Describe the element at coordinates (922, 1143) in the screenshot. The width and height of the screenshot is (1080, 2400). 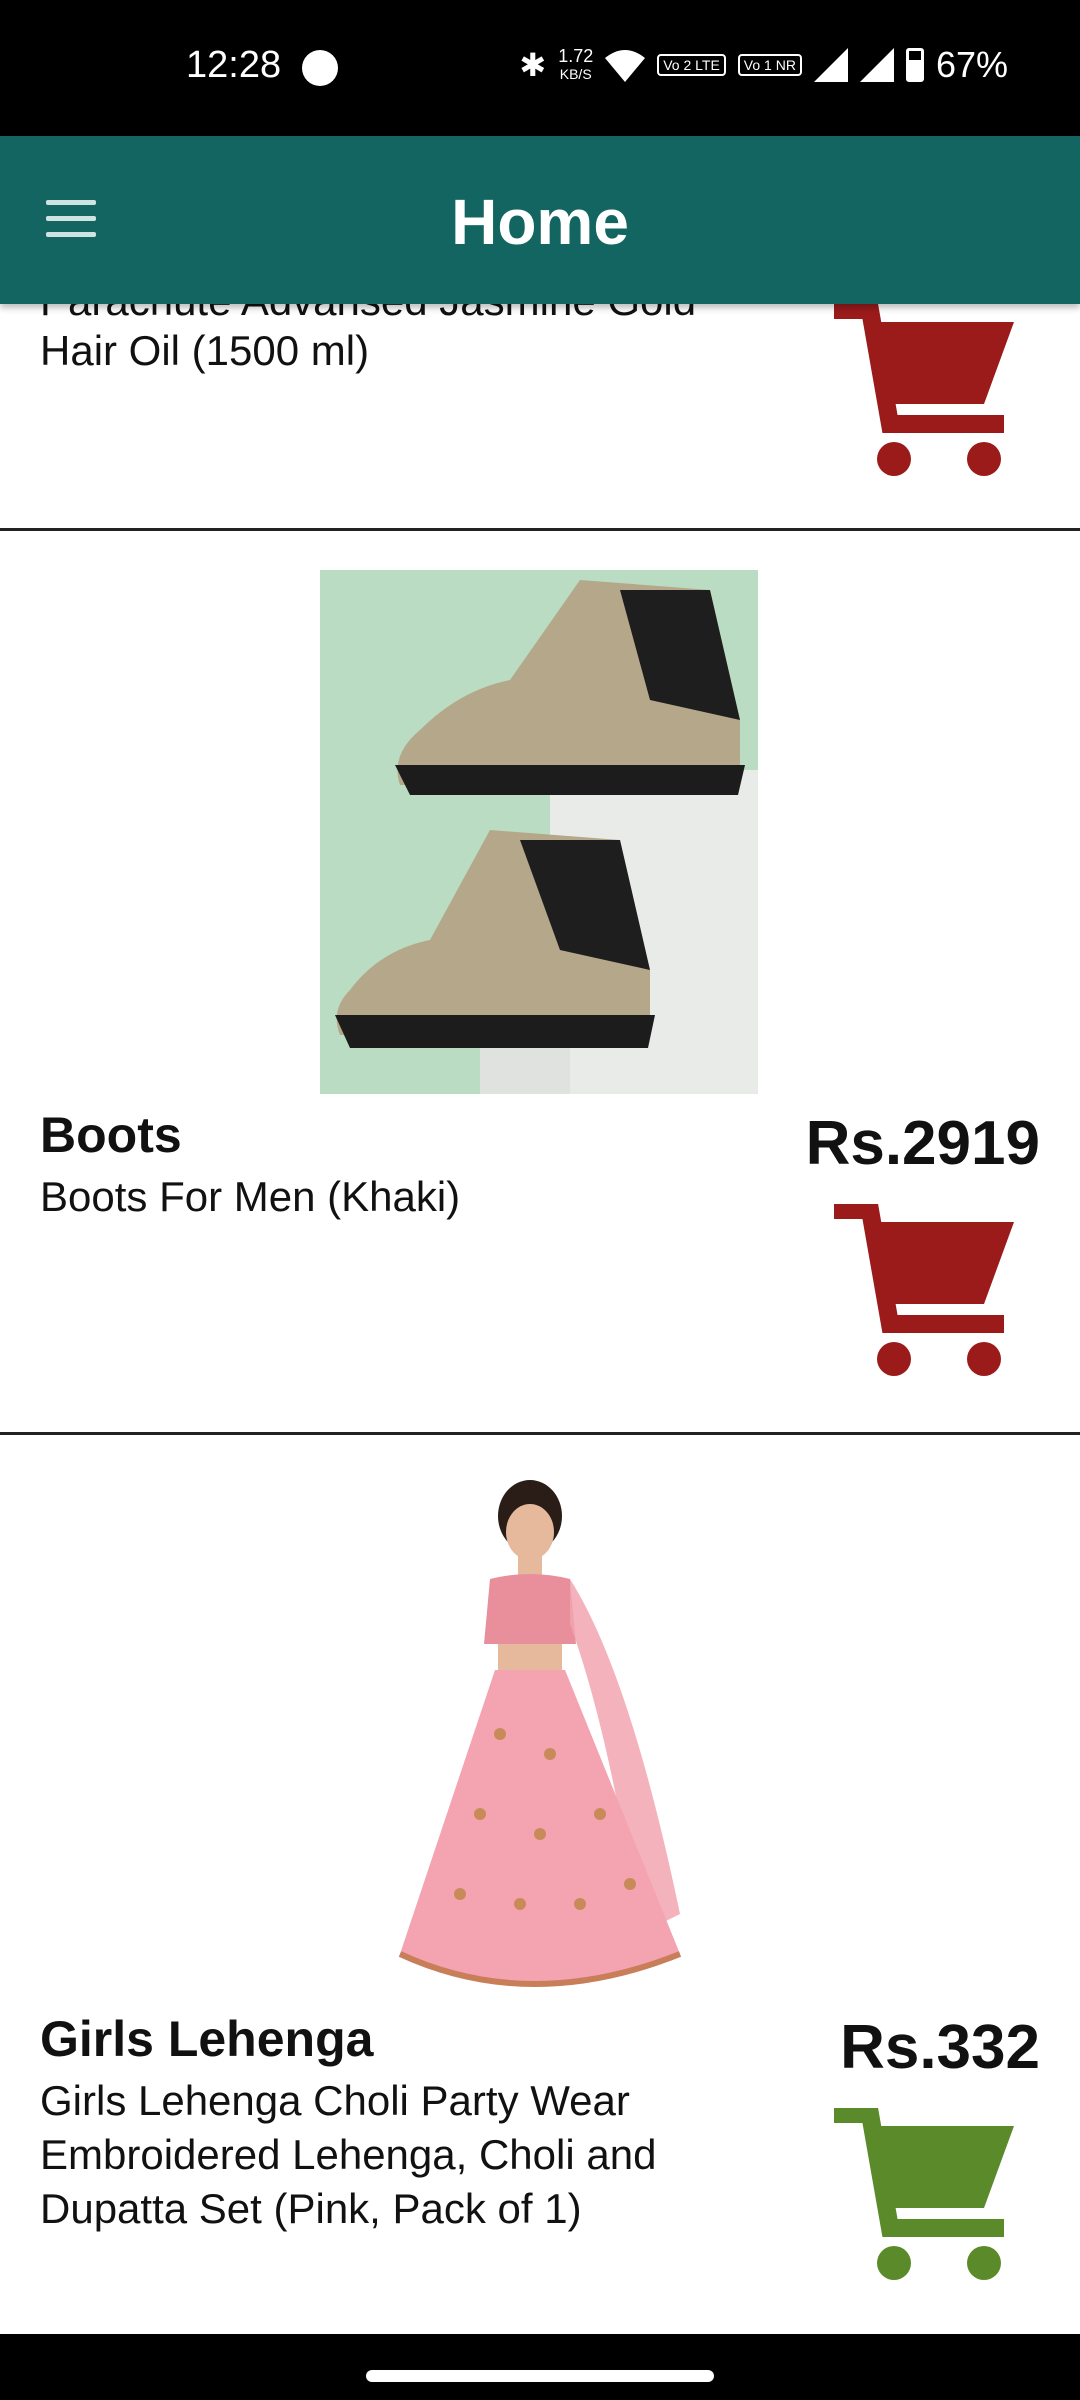
I see `product-price: Rs.2919` at that location.